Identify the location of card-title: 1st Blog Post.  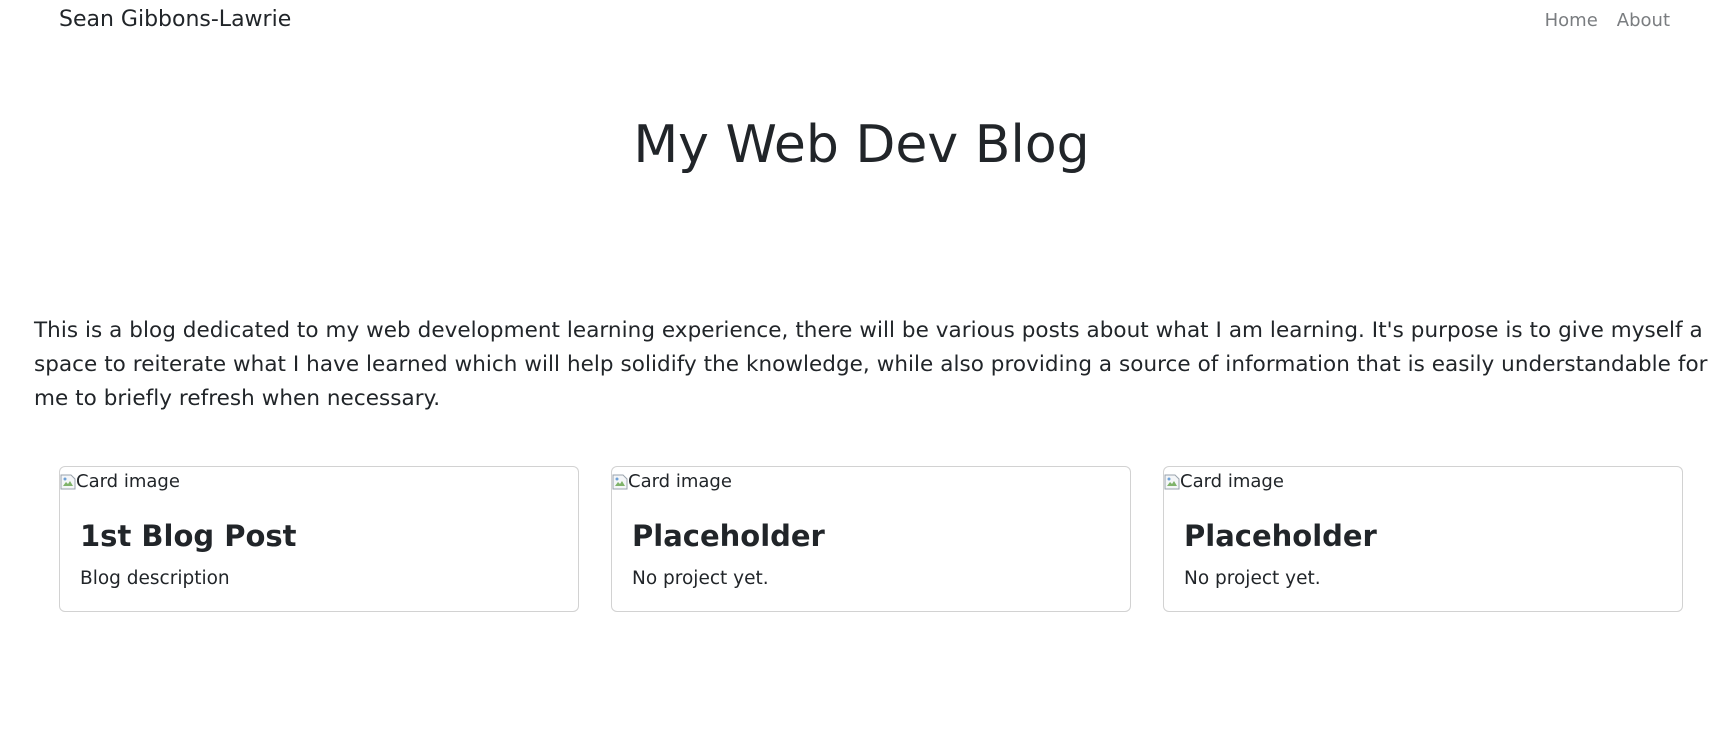
(188, 536).